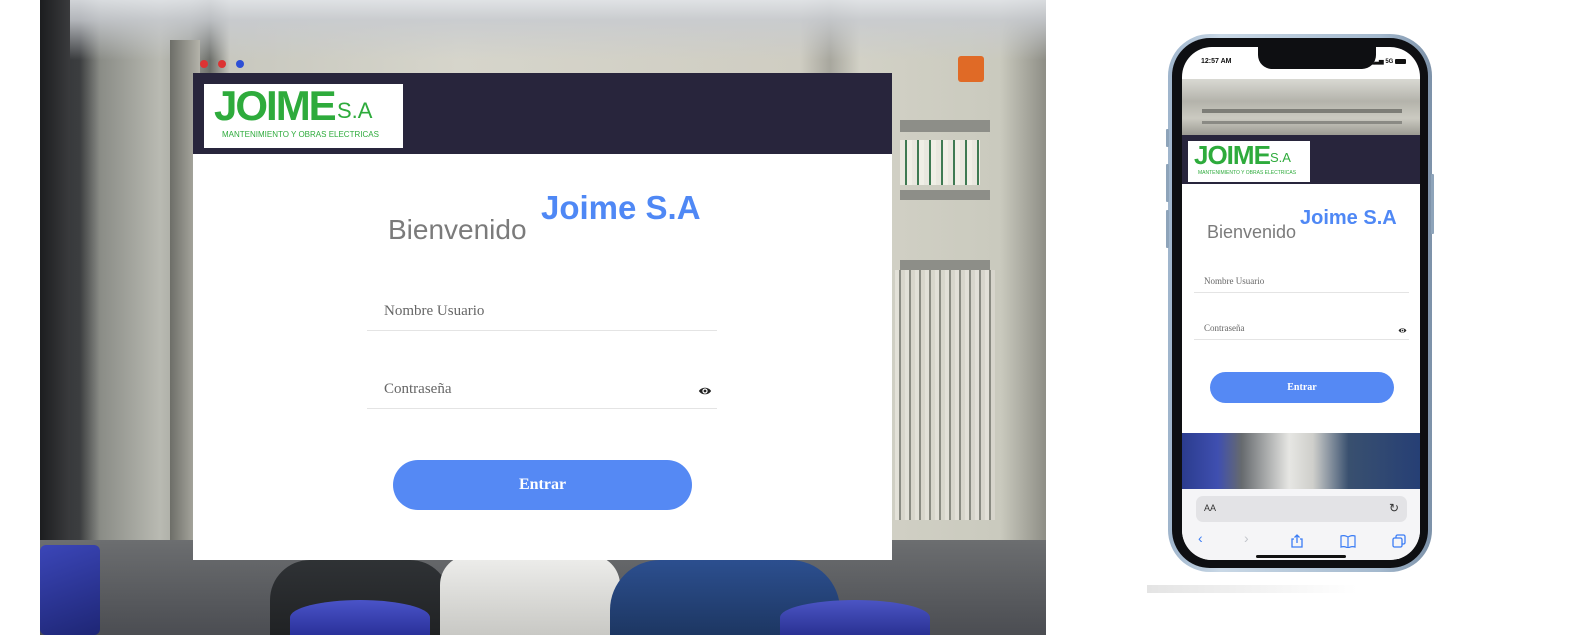  I want to click on tabs-icon, so click(1399, 541).